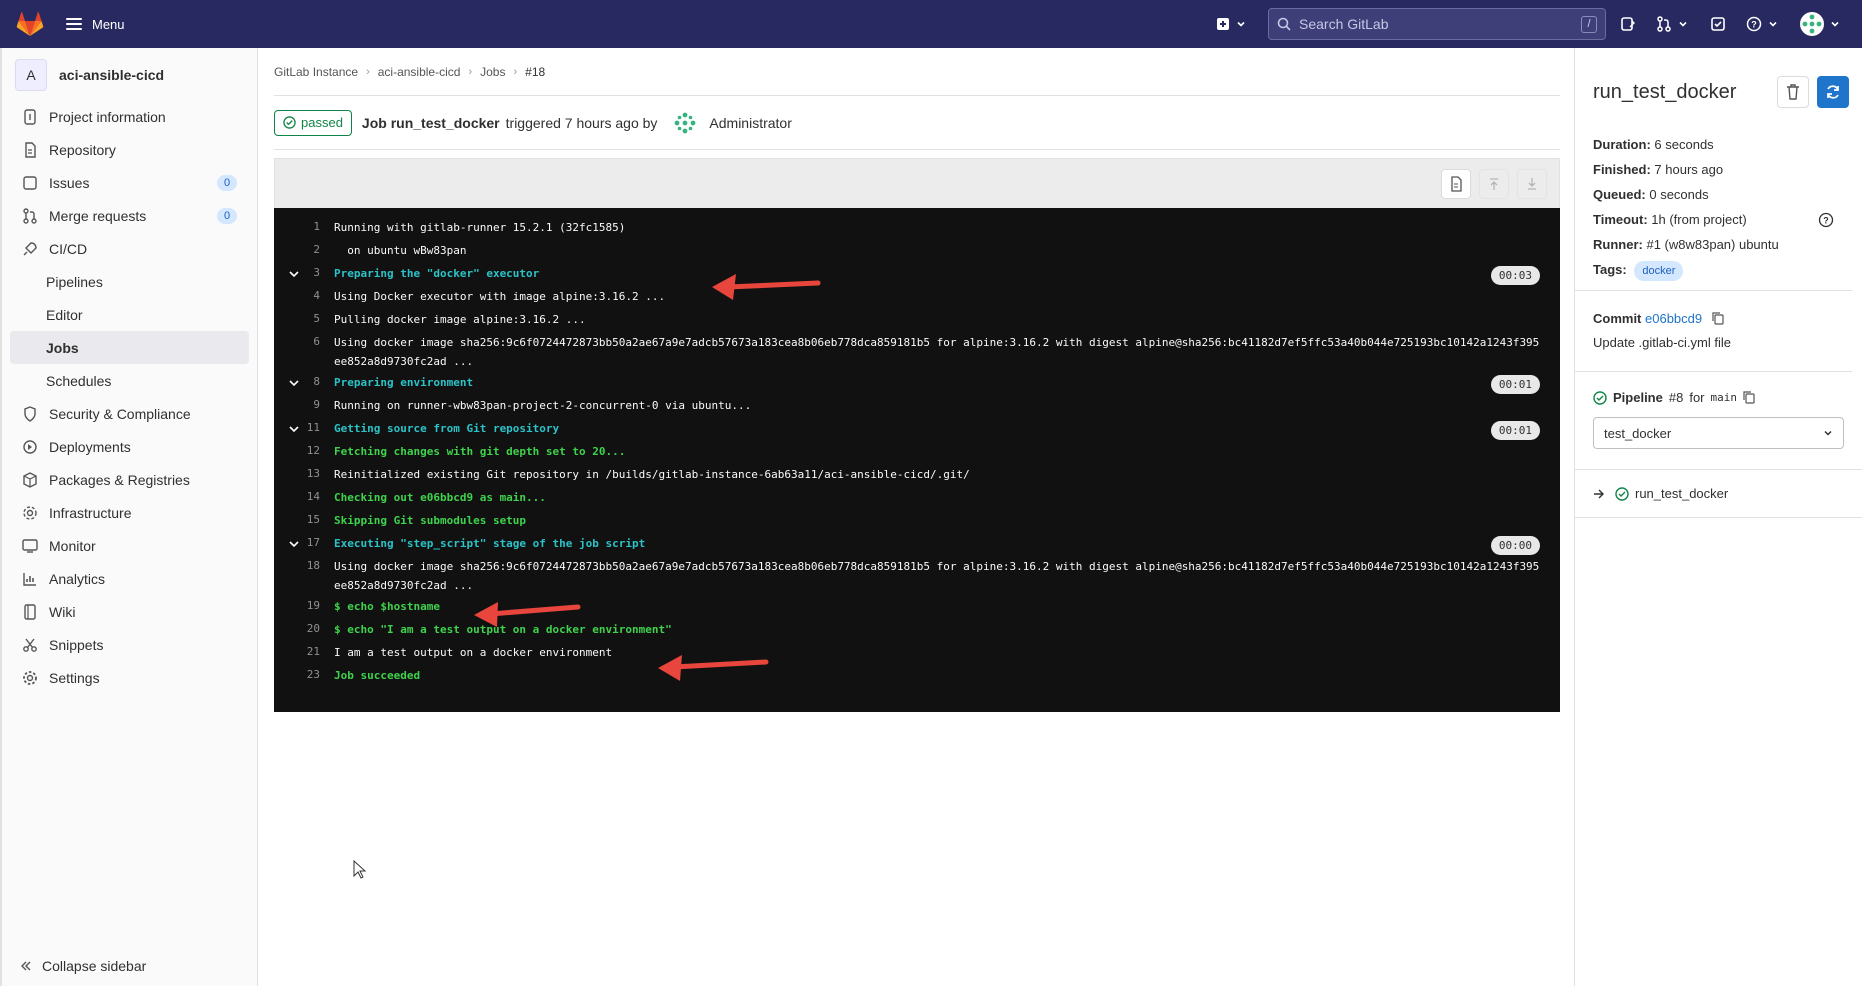 Image resolution: width=1862 pixels, height=986 pixels. I want to click on menu-button: Menu, so click(95, 24).